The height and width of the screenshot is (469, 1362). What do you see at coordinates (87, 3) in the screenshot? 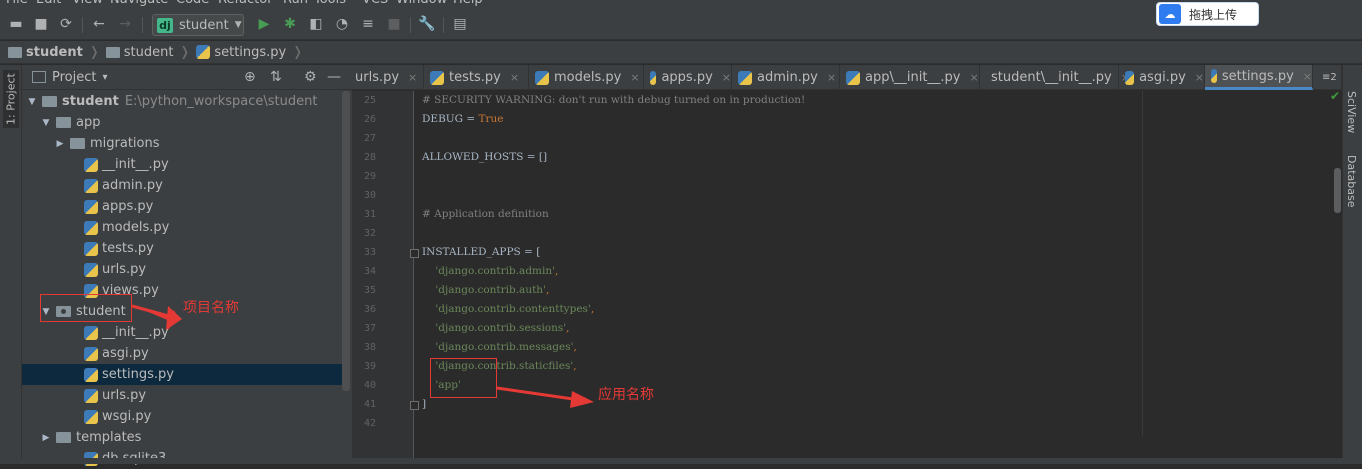
I see `menu-item-view: View` at bounding box center [87, 3].